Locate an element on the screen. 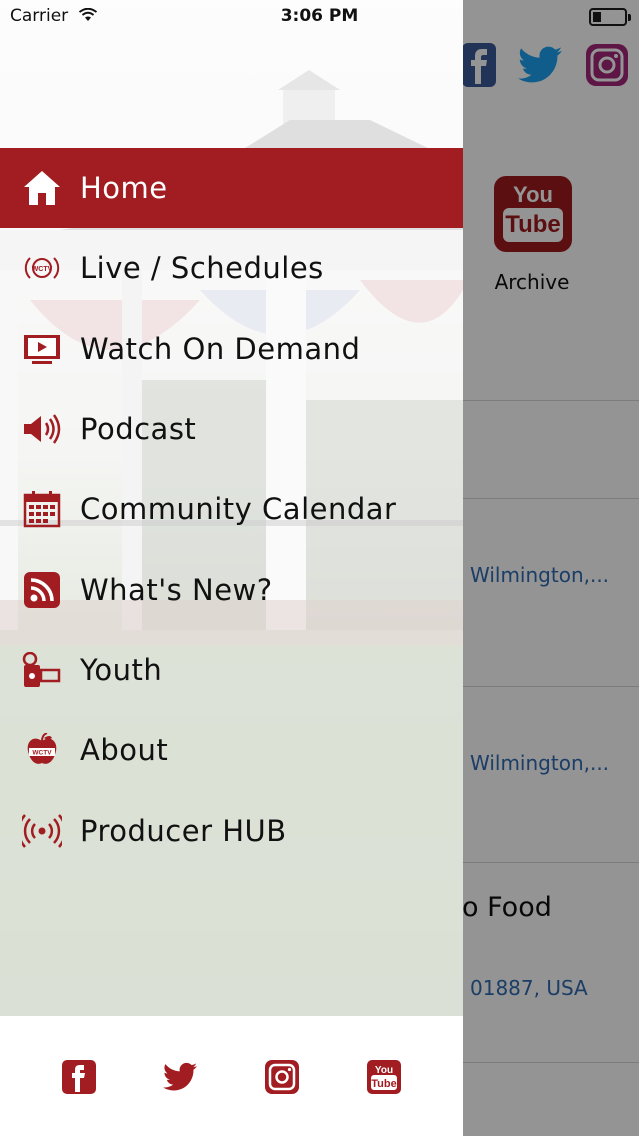 The image size is (639, 1136). calendar-icon is located at coordinates (42, 509).